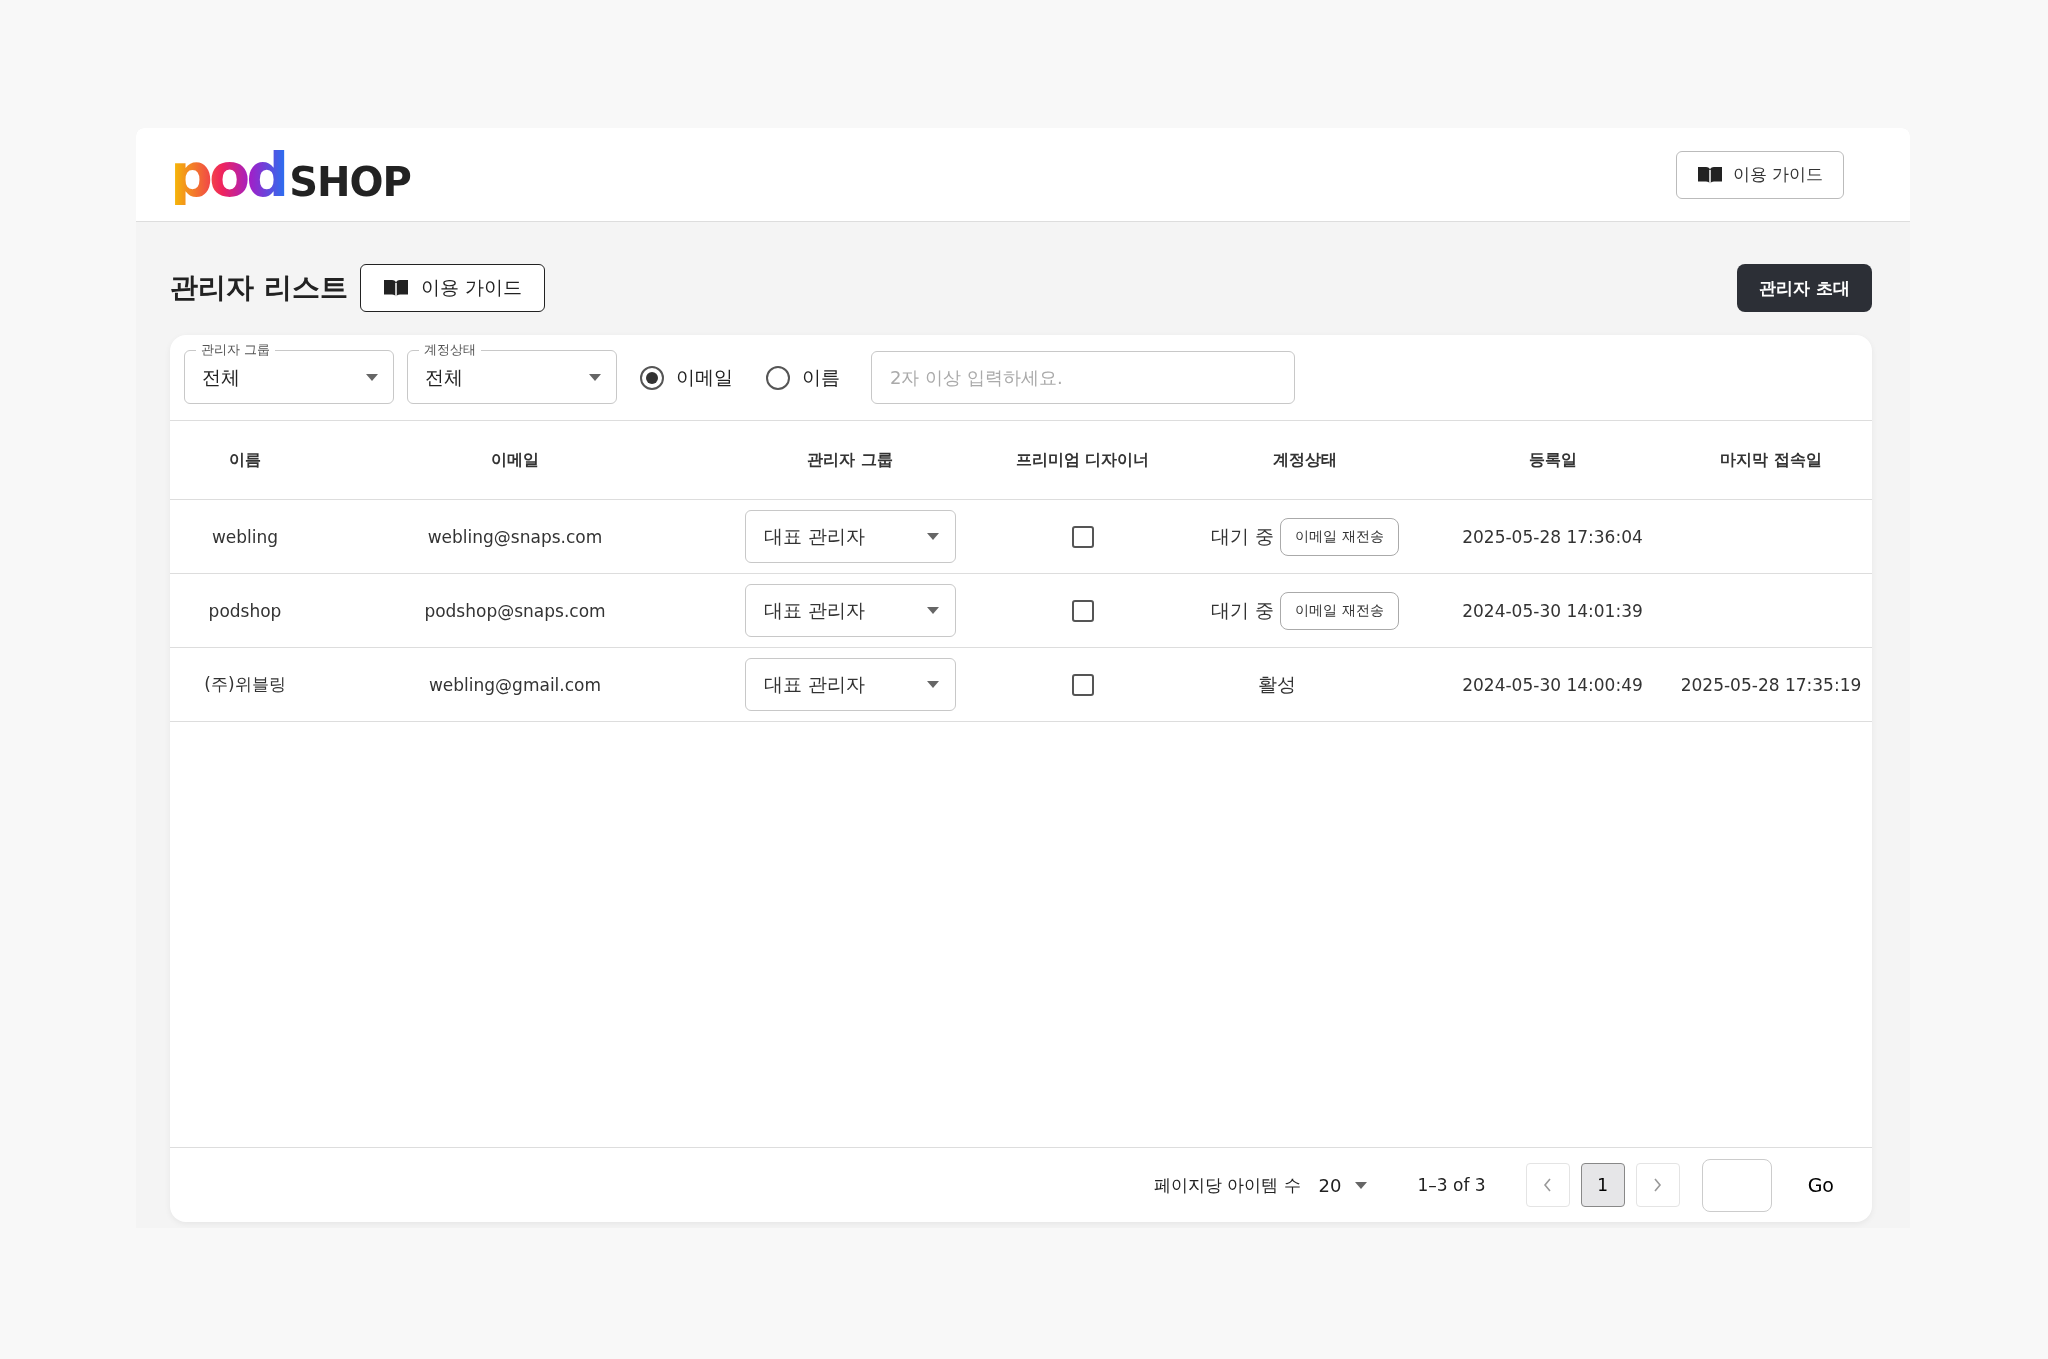 This screenshot has width=2048, height=1359. I want to click on table-cell: webling@snaps.com, so click(515, 536).